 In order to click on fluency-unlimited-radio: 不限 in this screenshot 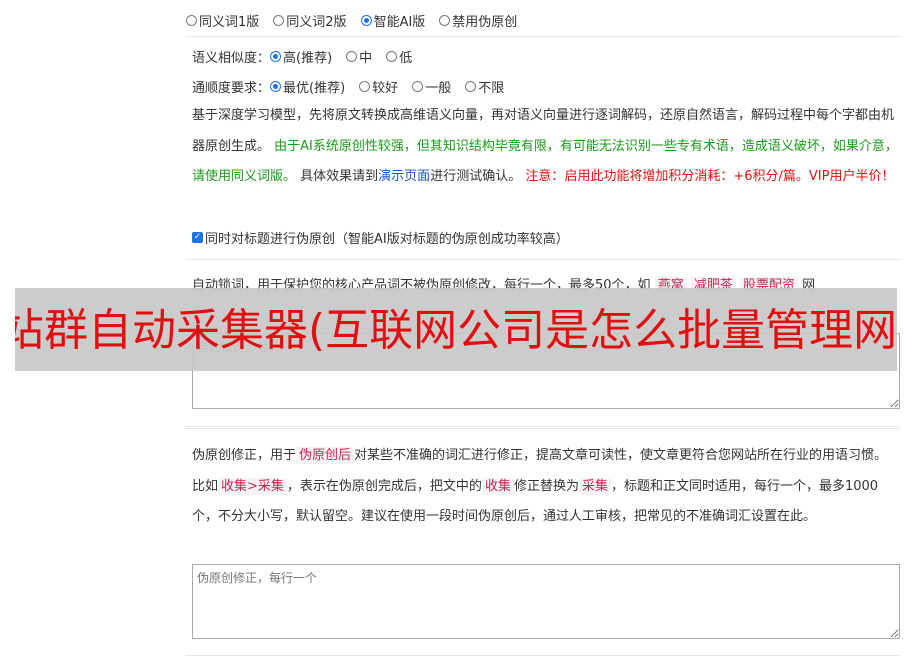, I will do `click(484, 86)`.